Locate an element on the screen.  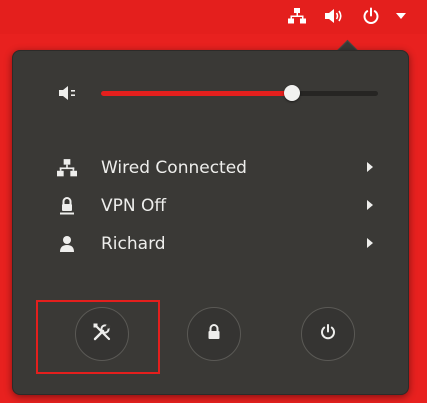
power-icon is located at coordinates (371, 16).